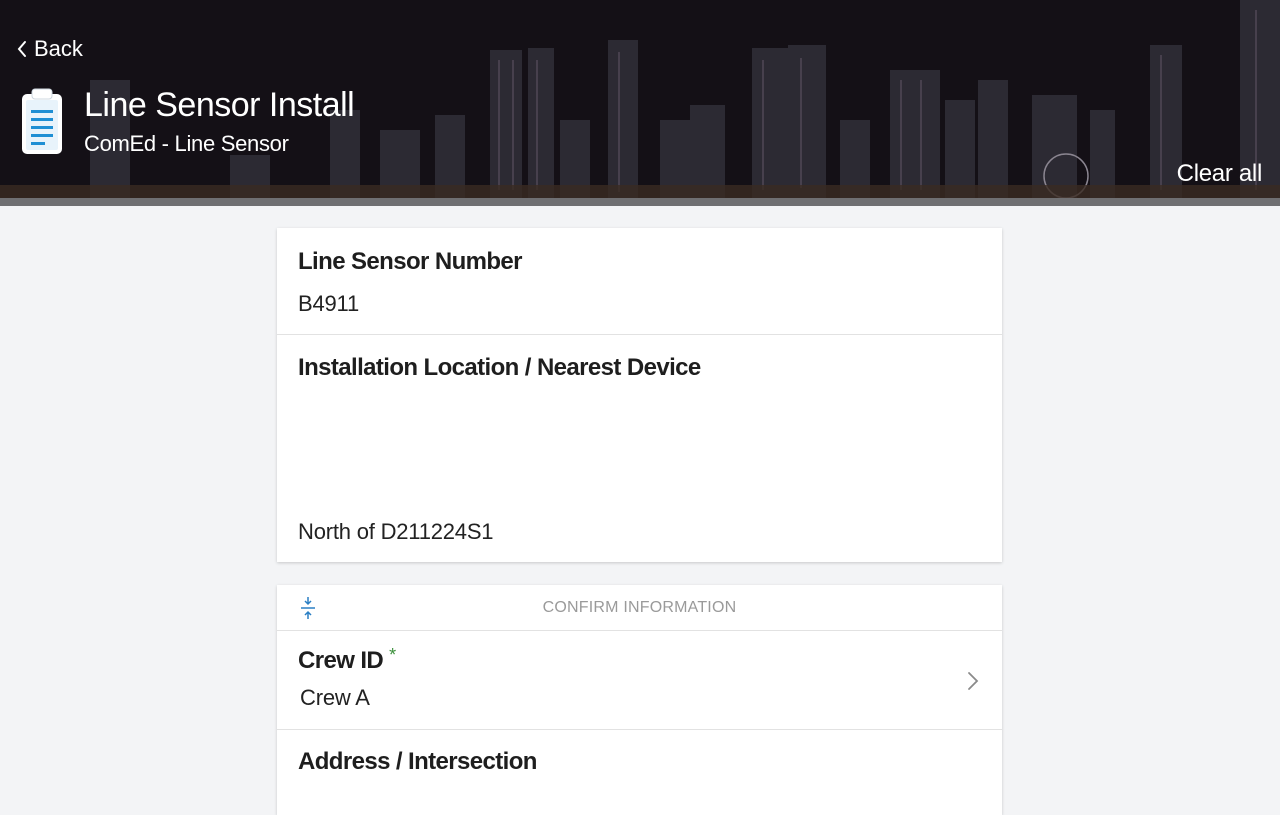 The image size is (1280, 815). What do you see at coordinates (417, 761) in the screenshot?
I see `address-intersection-label: Address / Intersection` at bounding box center [417, 761].